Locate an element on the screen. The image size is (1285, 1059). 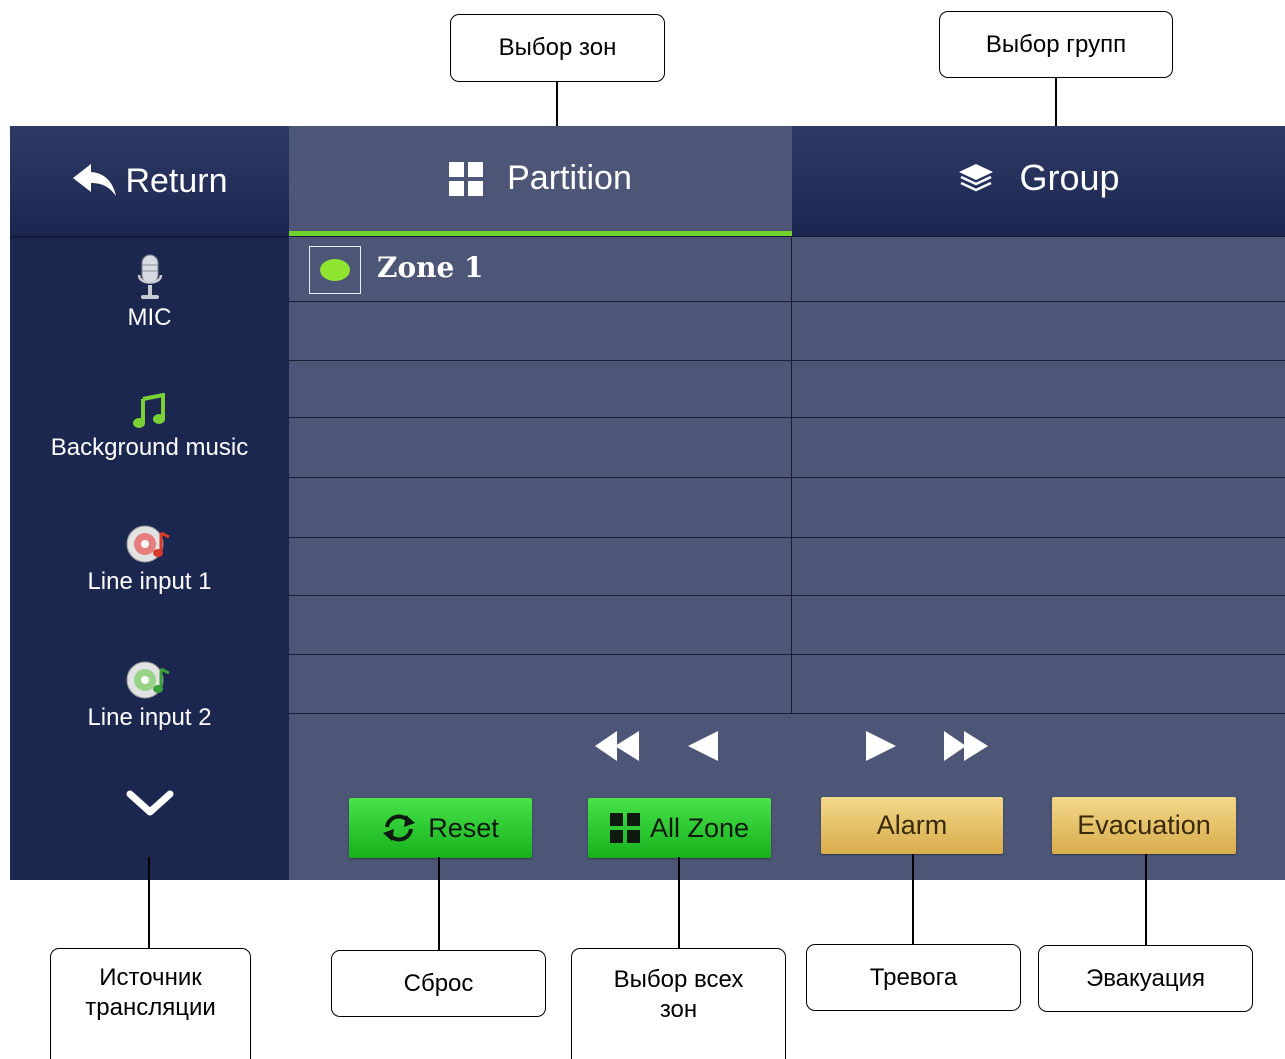
alarm-button: Alarm is located at coordinates (912, 825).